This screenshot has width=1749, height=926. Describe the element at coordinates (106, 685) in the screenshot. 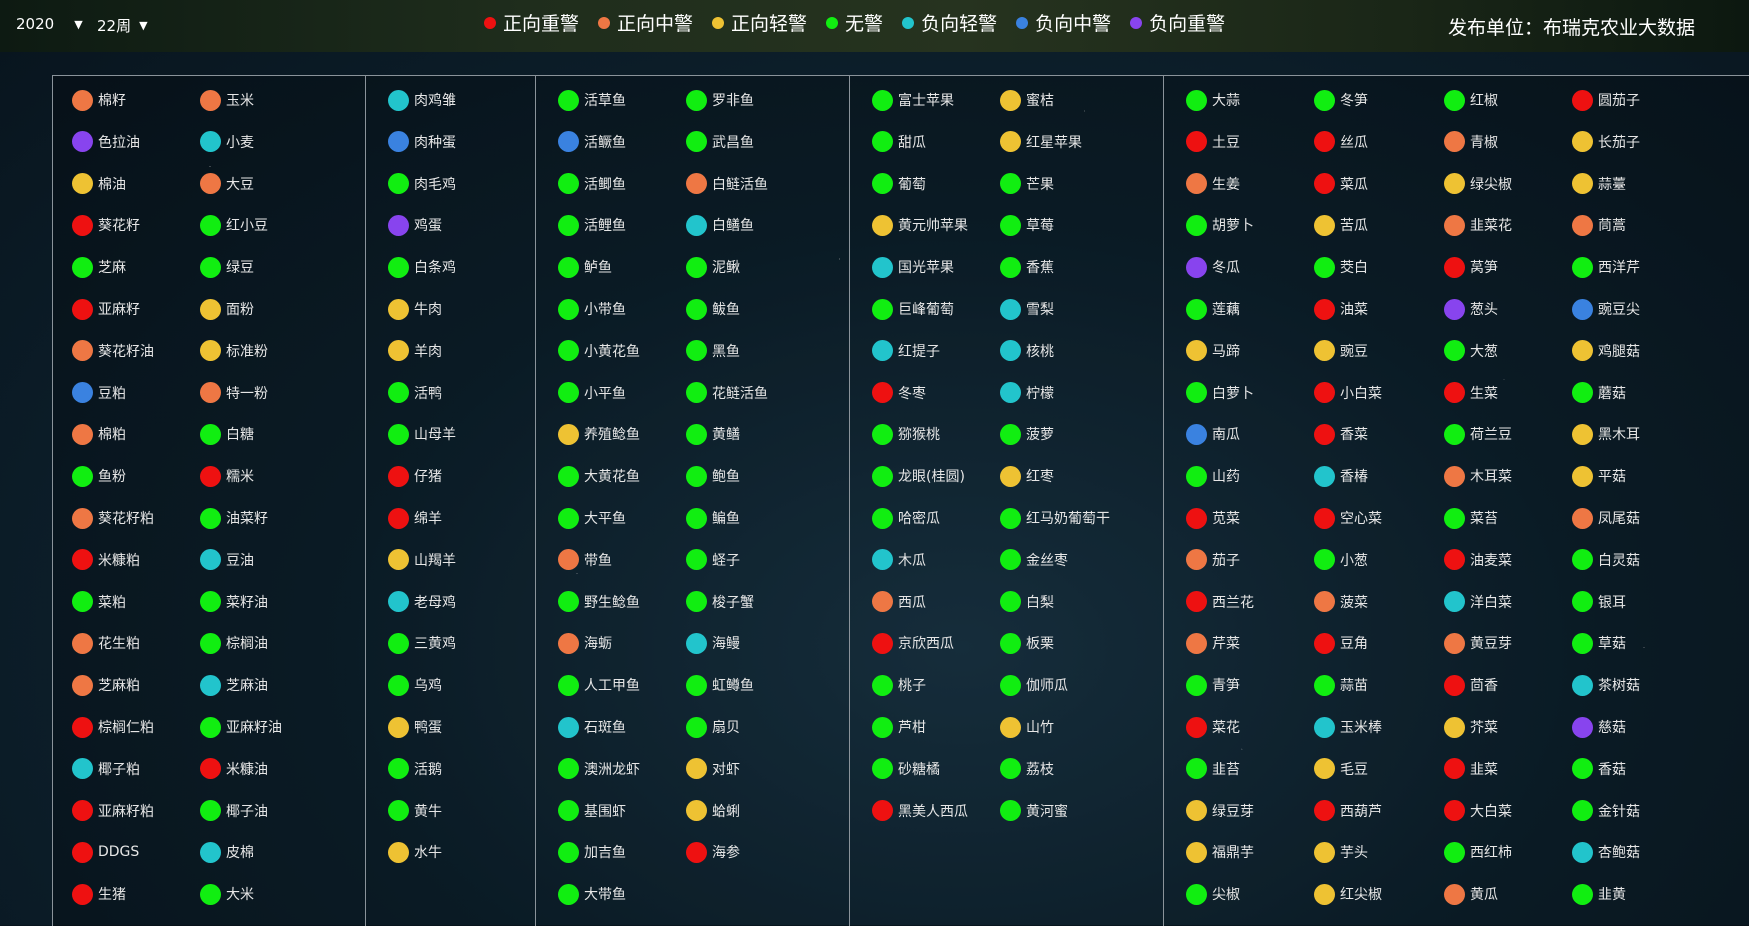

I see `commodity-item: 芝麻粕` at that location.